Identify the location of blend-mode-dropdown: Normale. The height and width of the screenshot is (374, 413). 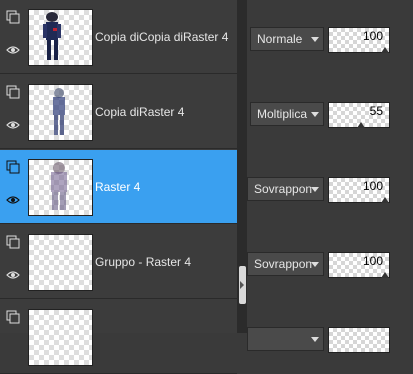
(287, 39).